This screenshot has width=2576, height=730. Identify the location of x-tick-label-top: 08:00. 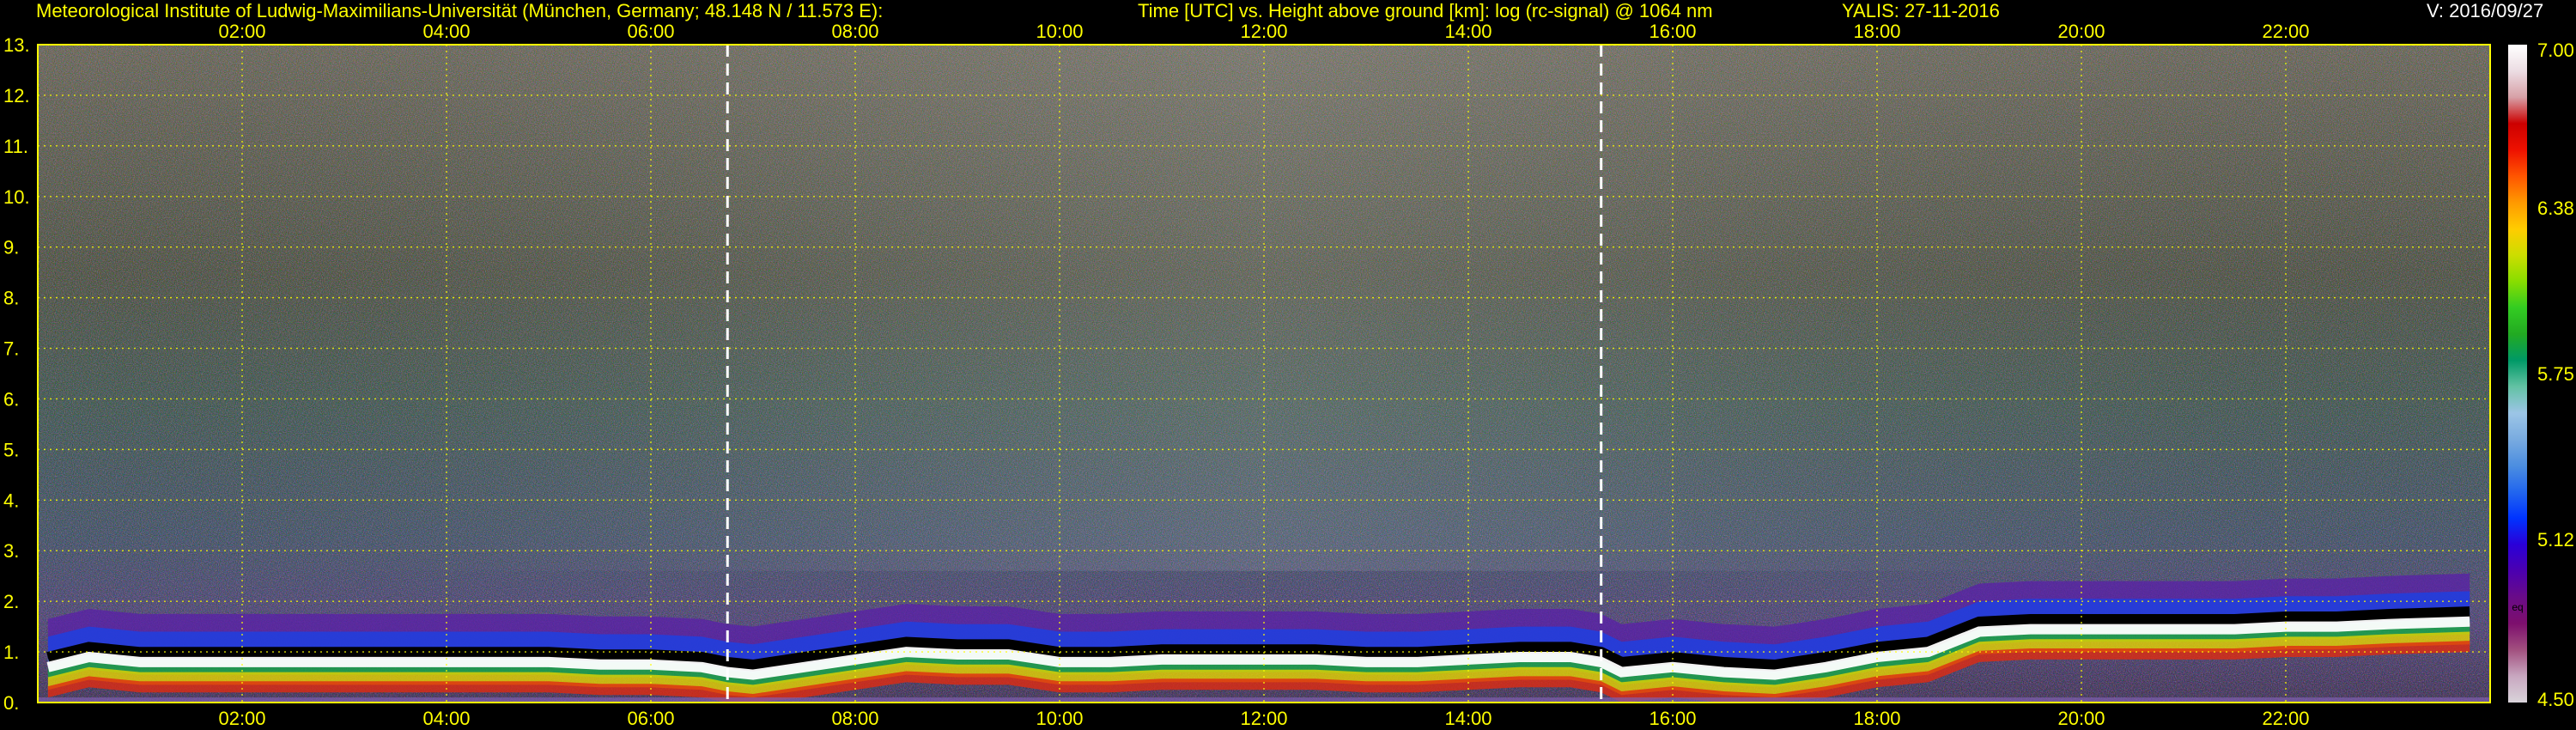
(854, 31).